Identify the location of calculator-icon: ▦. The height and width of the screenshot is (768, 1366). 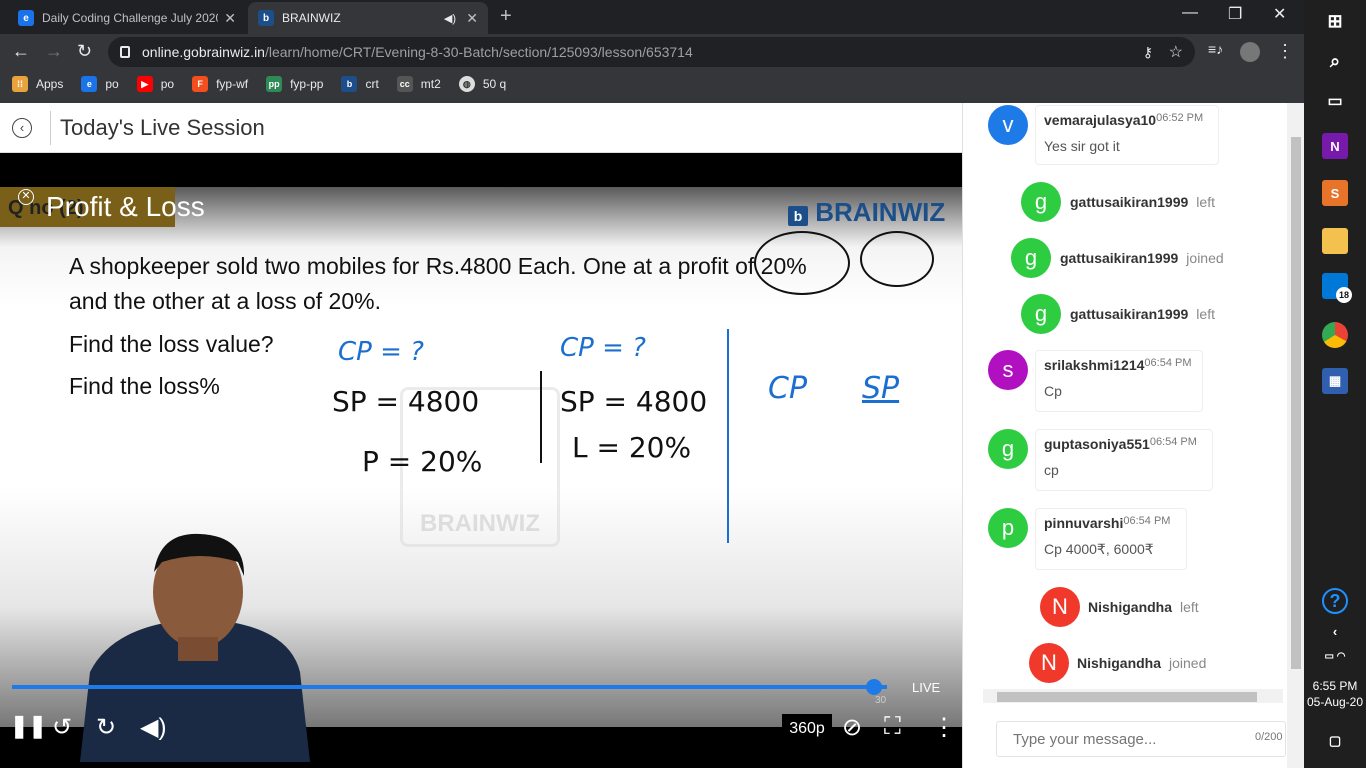
(1335, 381).